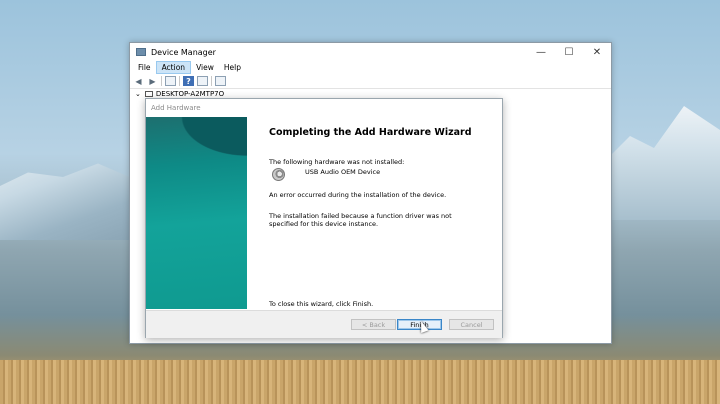 This screenshot has width=720, height=404. What do you see at coordinates (370, 52) in the screenshot?
I see `device-manager-titlebar: Device Manager — ☐ ✕` at bounding box center [370, 52].